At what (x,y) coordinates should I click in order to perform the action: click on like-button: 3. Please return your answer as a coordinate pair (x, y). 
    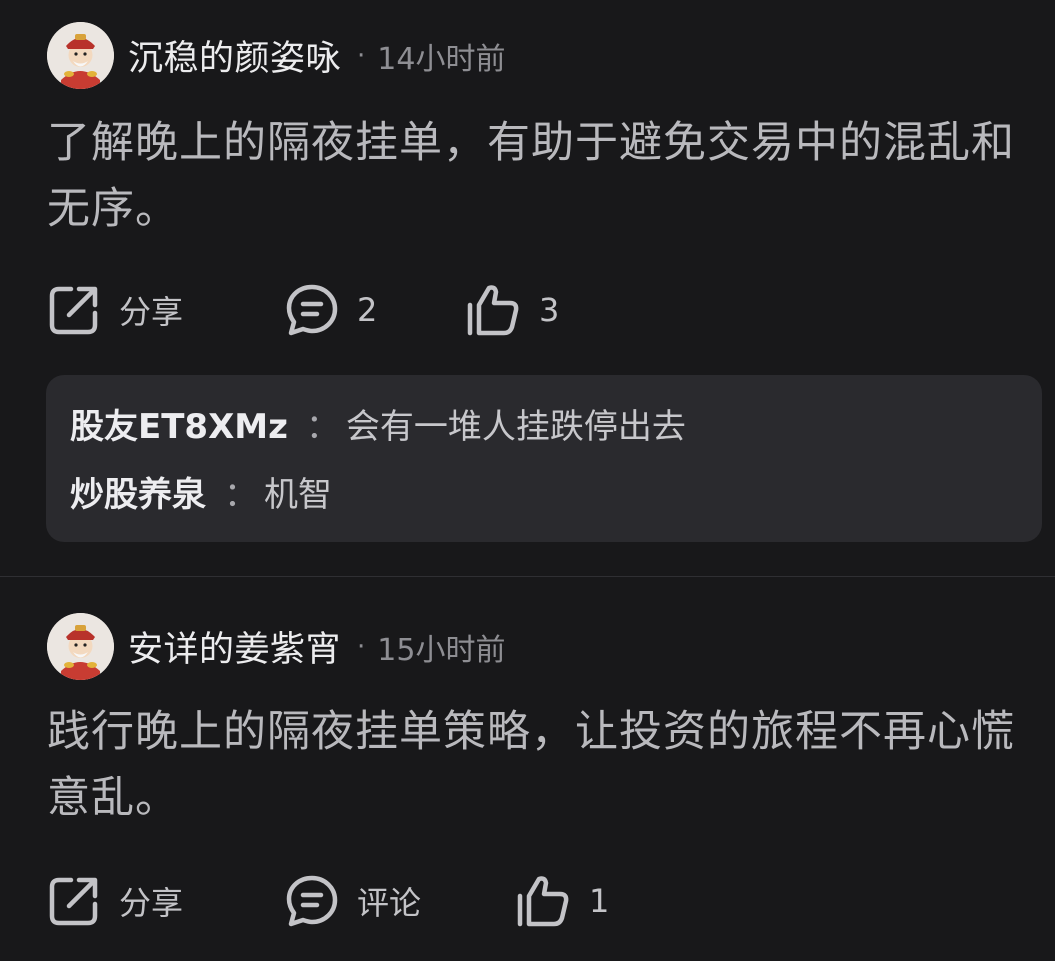
    Looking at the image, I should click on (512, 310).